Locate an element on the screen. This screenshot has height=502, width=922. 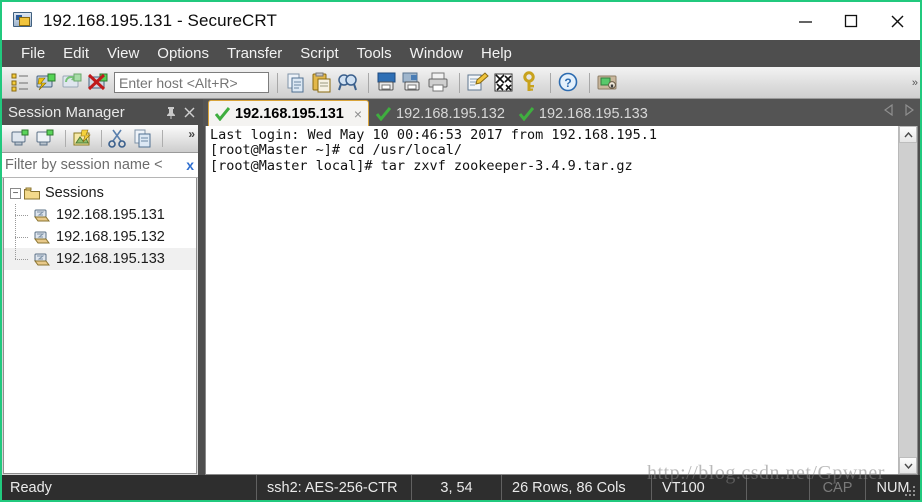
tree-node-sessions: − Sessions is located at coordinates (100, 193).